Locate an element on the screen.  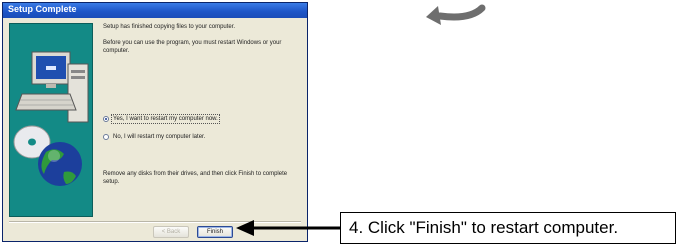
computer-globe-icon is located at coordinates (51, 118).